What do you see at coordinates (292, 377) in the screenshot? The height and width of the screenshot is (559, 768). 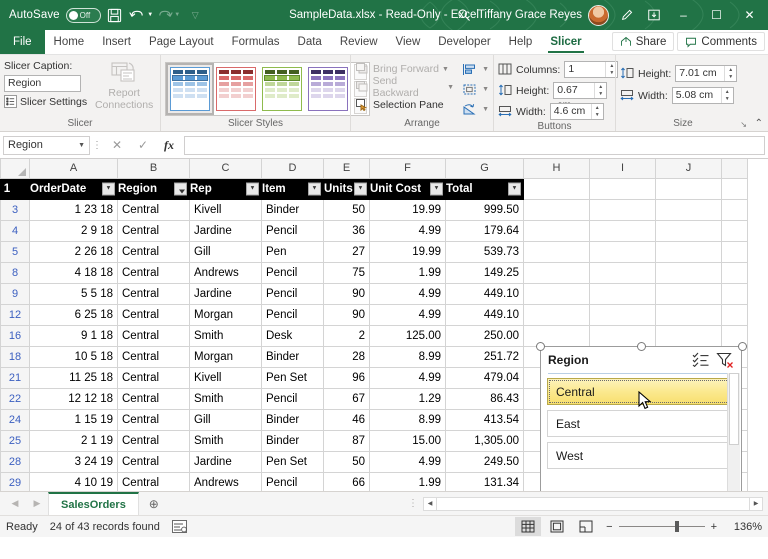 I see `cell-item: Pen Set` at bounding box center [292, 377].